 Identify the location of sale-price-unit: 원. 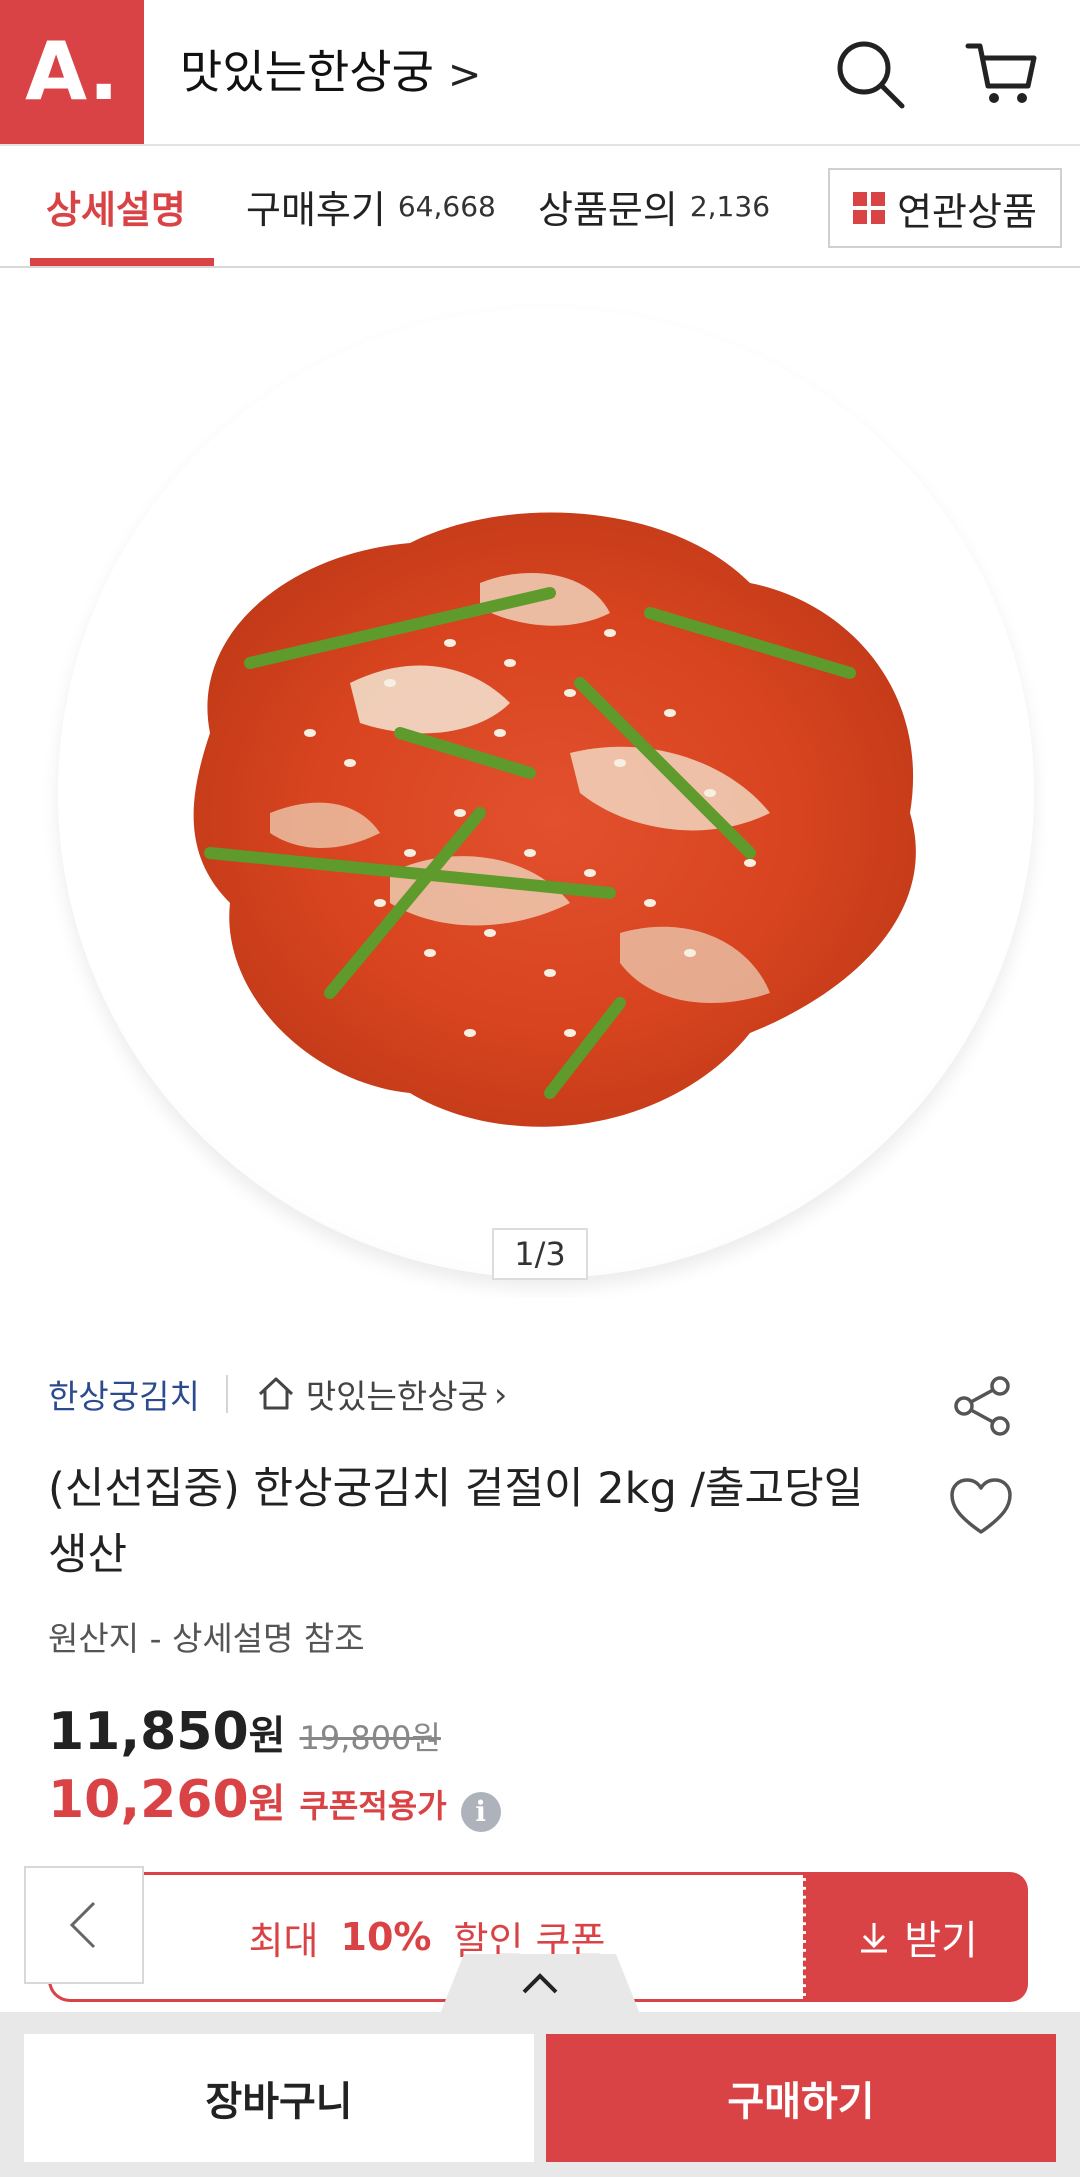
(267, 1736).